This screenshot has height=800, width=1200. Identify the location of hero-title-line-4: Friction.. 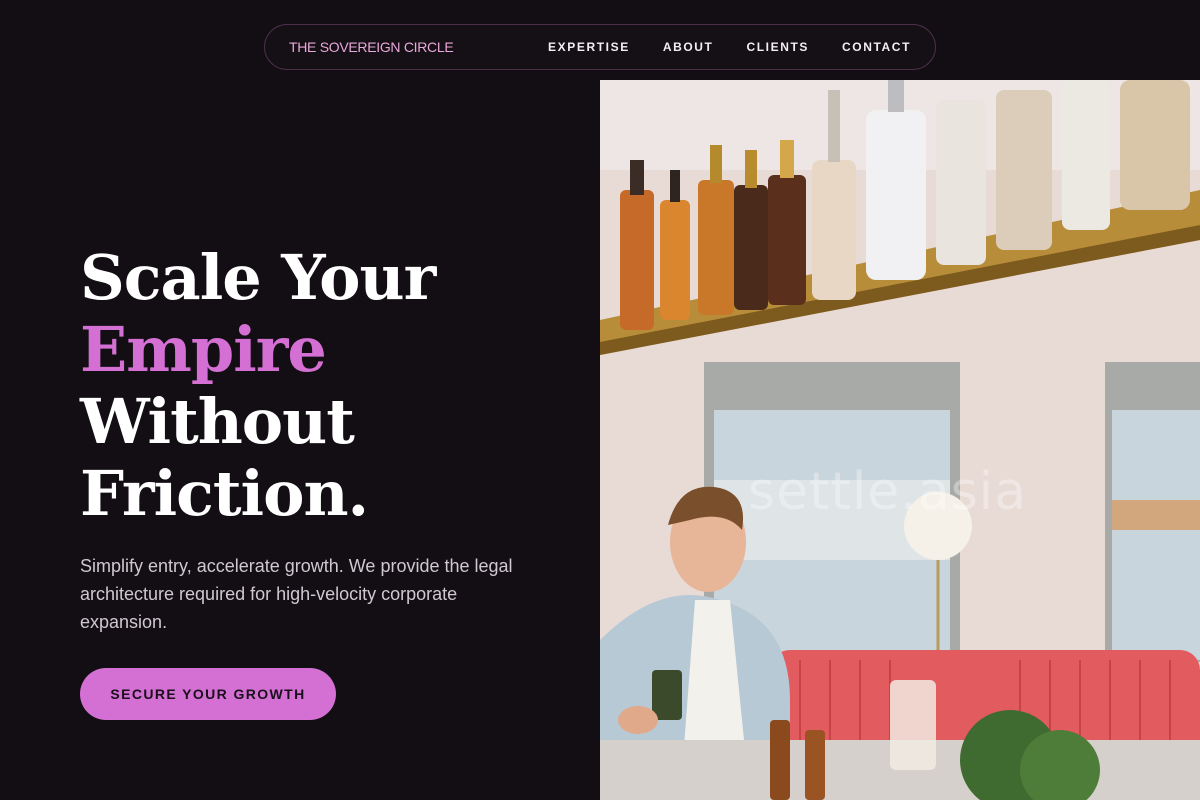
(224, 493).